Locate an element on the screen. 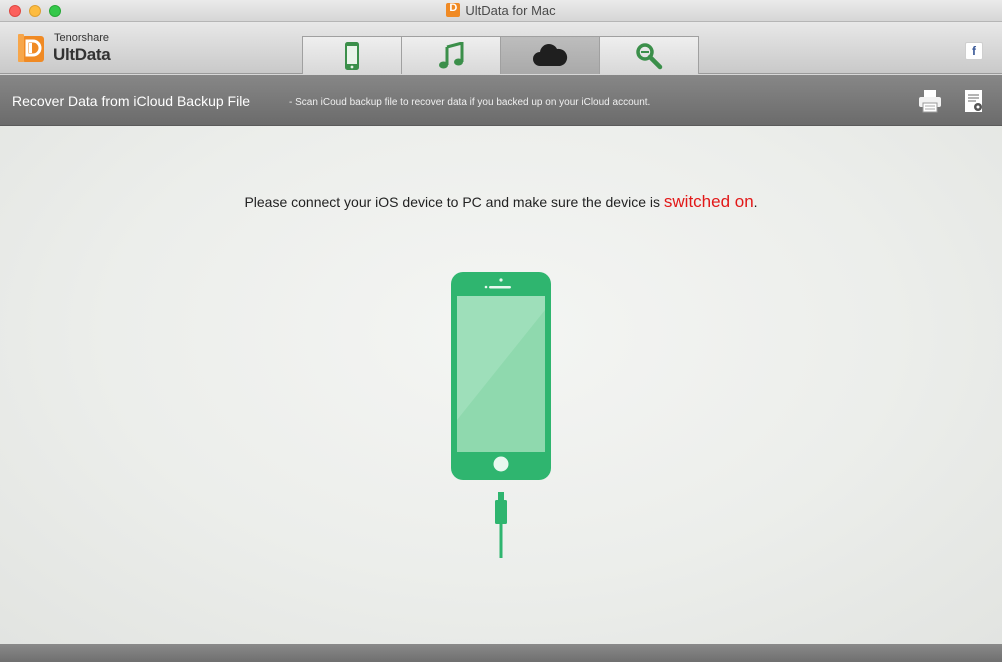  cloud-icon is located at coordinates (550, 54).